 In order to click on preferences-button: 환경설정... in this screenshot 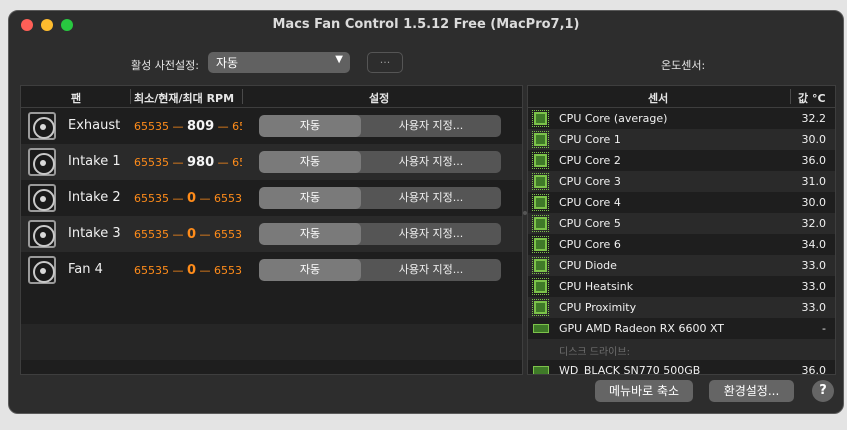, I will do `click(751, 391)`.